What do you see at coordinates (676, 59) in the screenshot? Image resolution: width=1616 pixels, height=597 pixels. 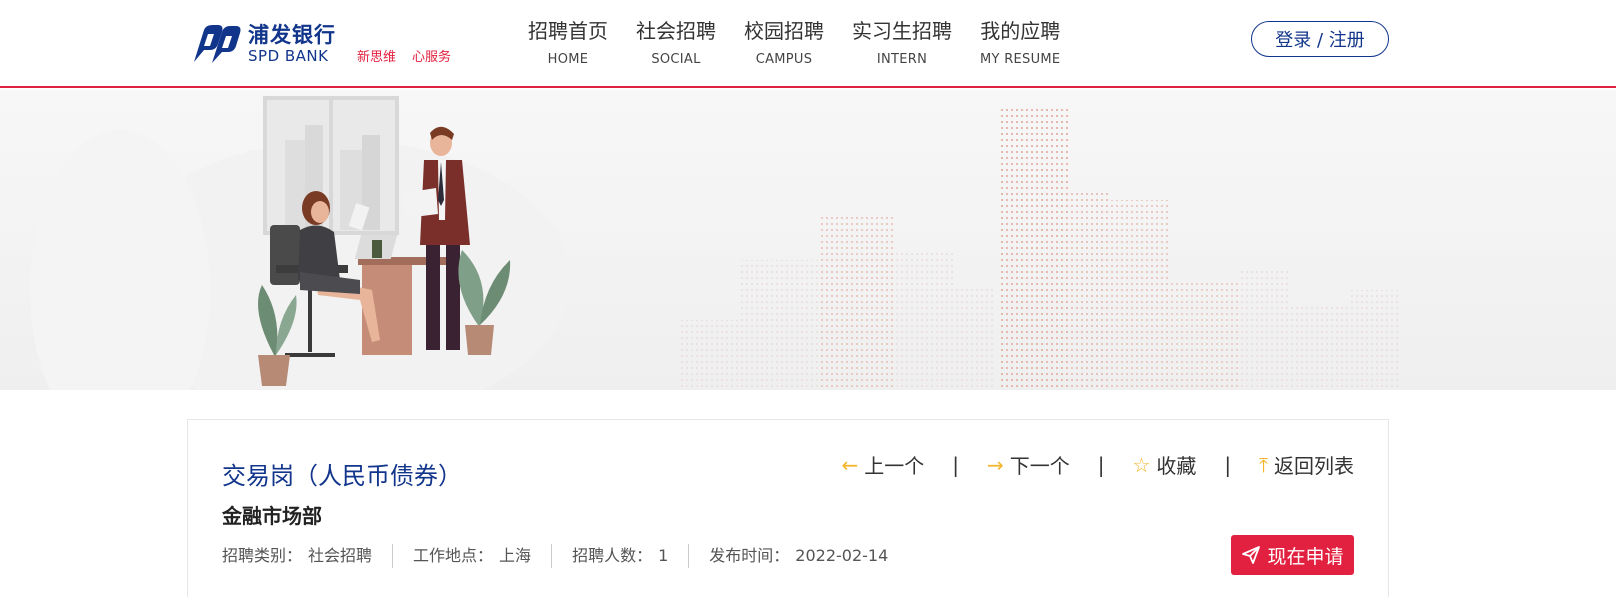 I see `nav-label-en: SOCIAL` at bounding box center [676, 59].